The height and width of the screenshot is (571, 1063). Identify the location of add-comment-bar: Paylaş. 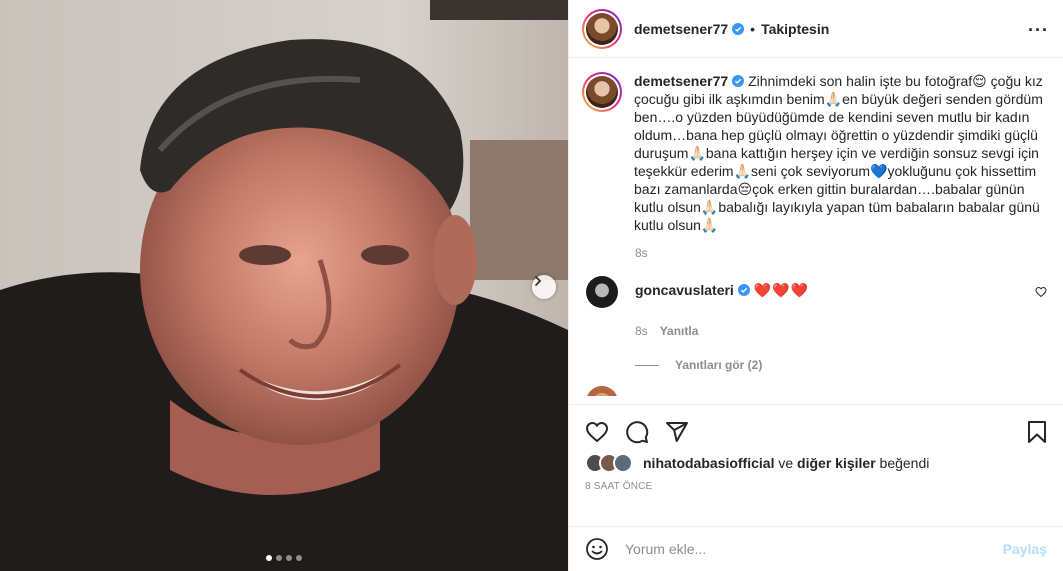
(816, 548).